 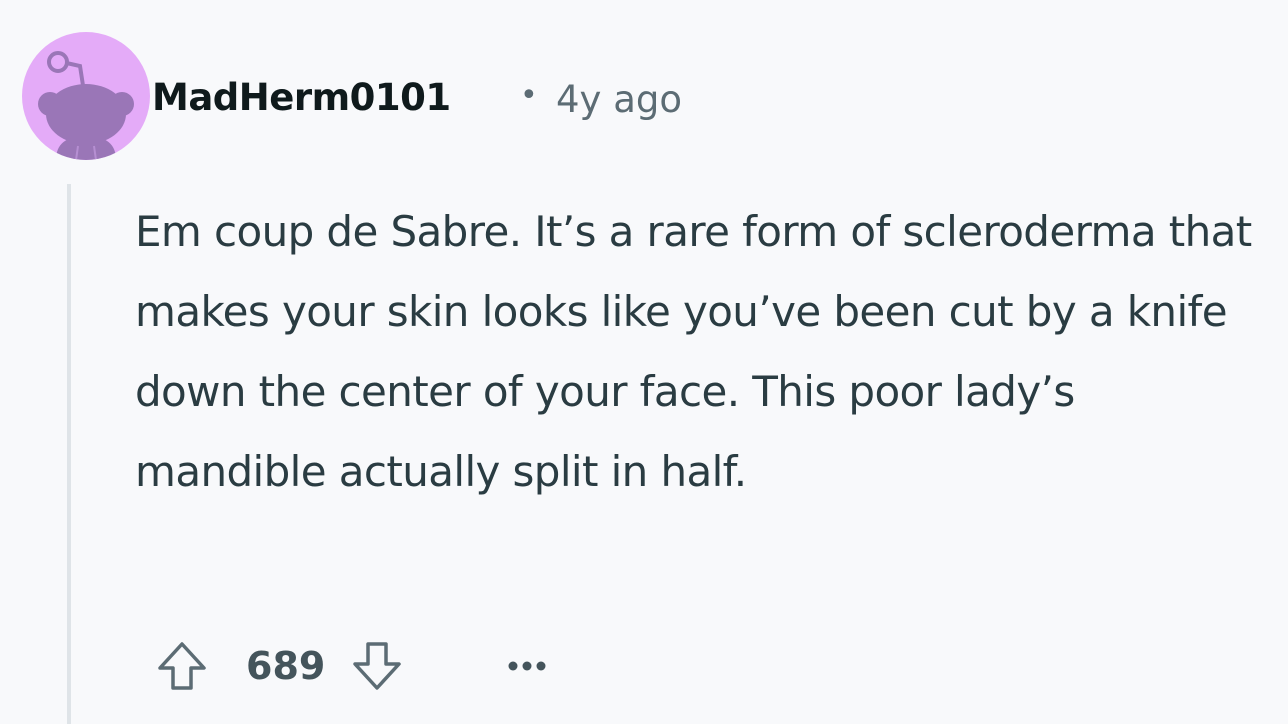 I want to click on user-avatar-icon, so click(x=86, y=96).